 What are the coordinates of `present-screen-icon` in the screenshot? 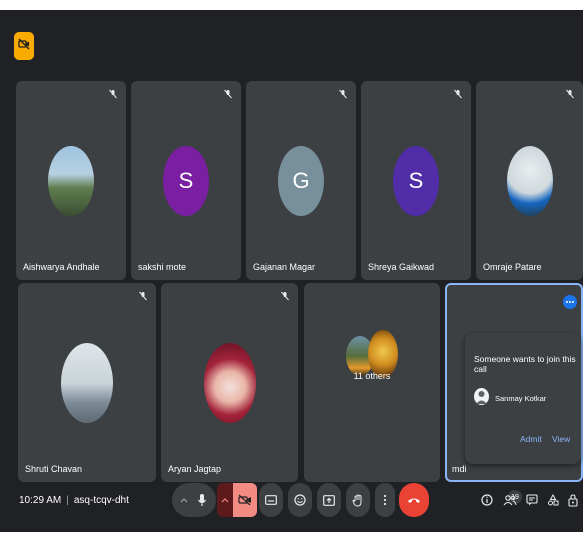 It's located at (329, 500).